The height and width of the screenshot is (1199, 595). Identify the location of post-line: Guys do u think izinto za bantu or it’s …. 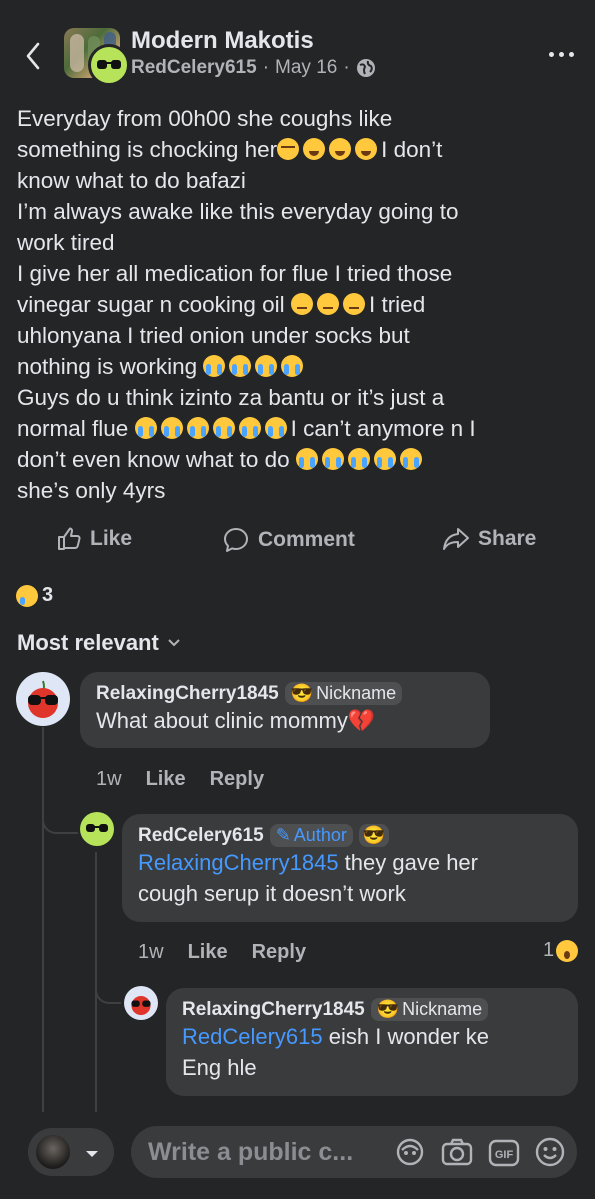
(231, 397).